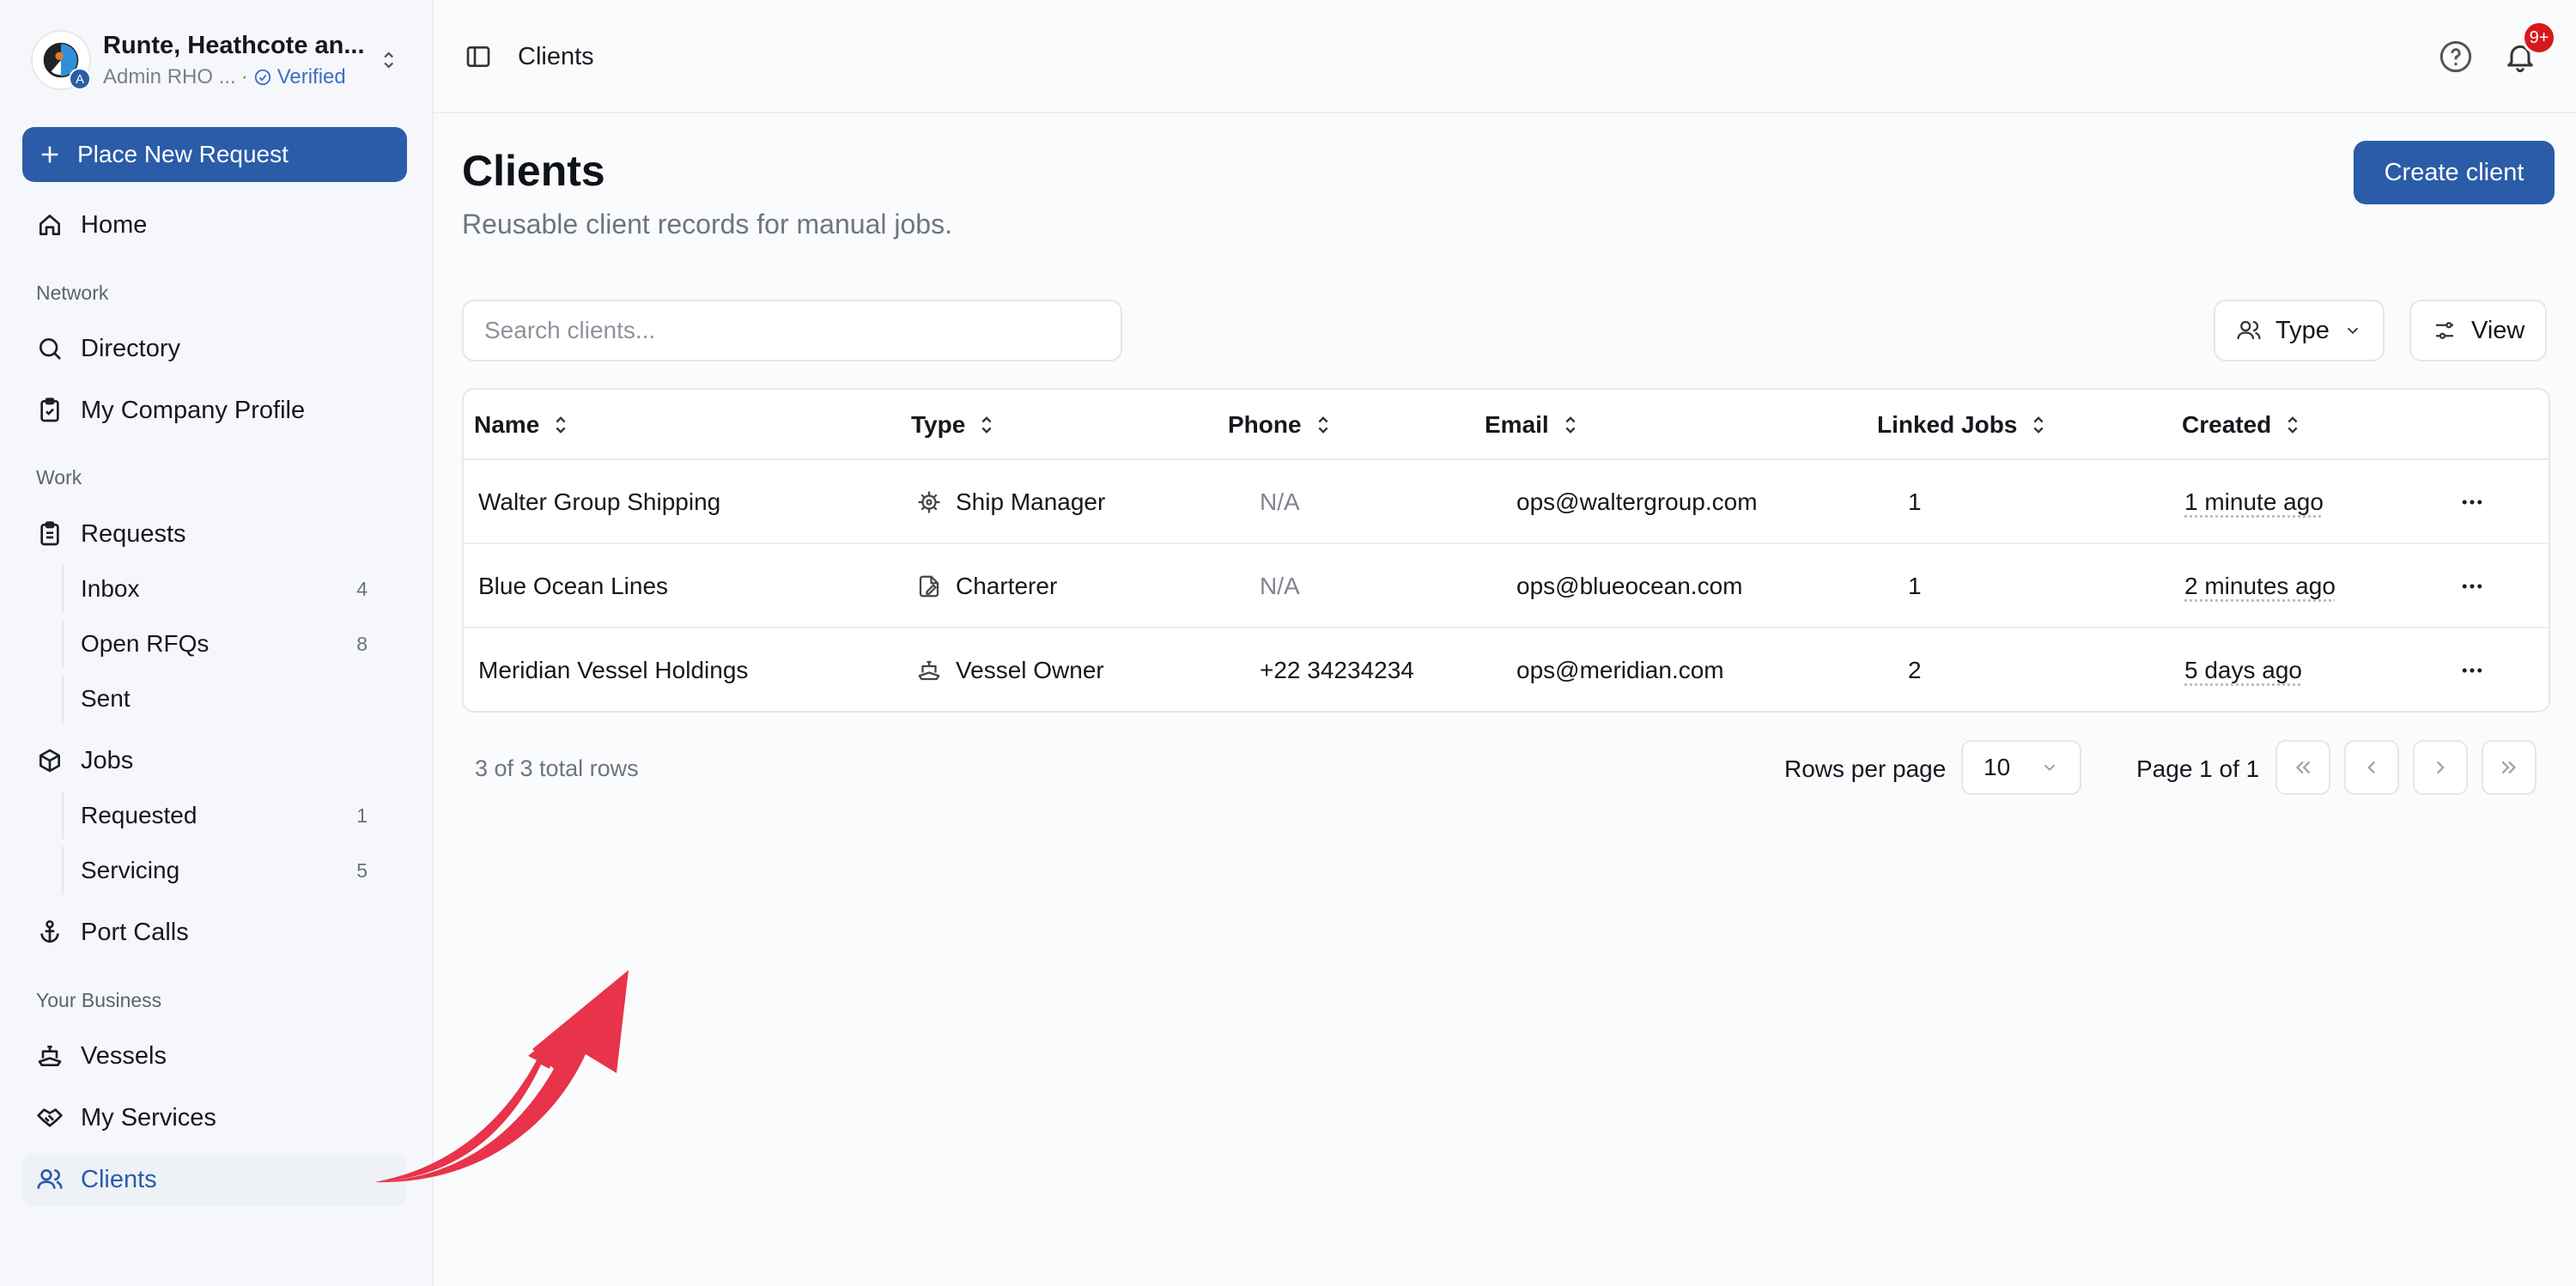  Describe the element at coordinates (61, 60) in the screenshot. I see `org-avatar: A` at that location.